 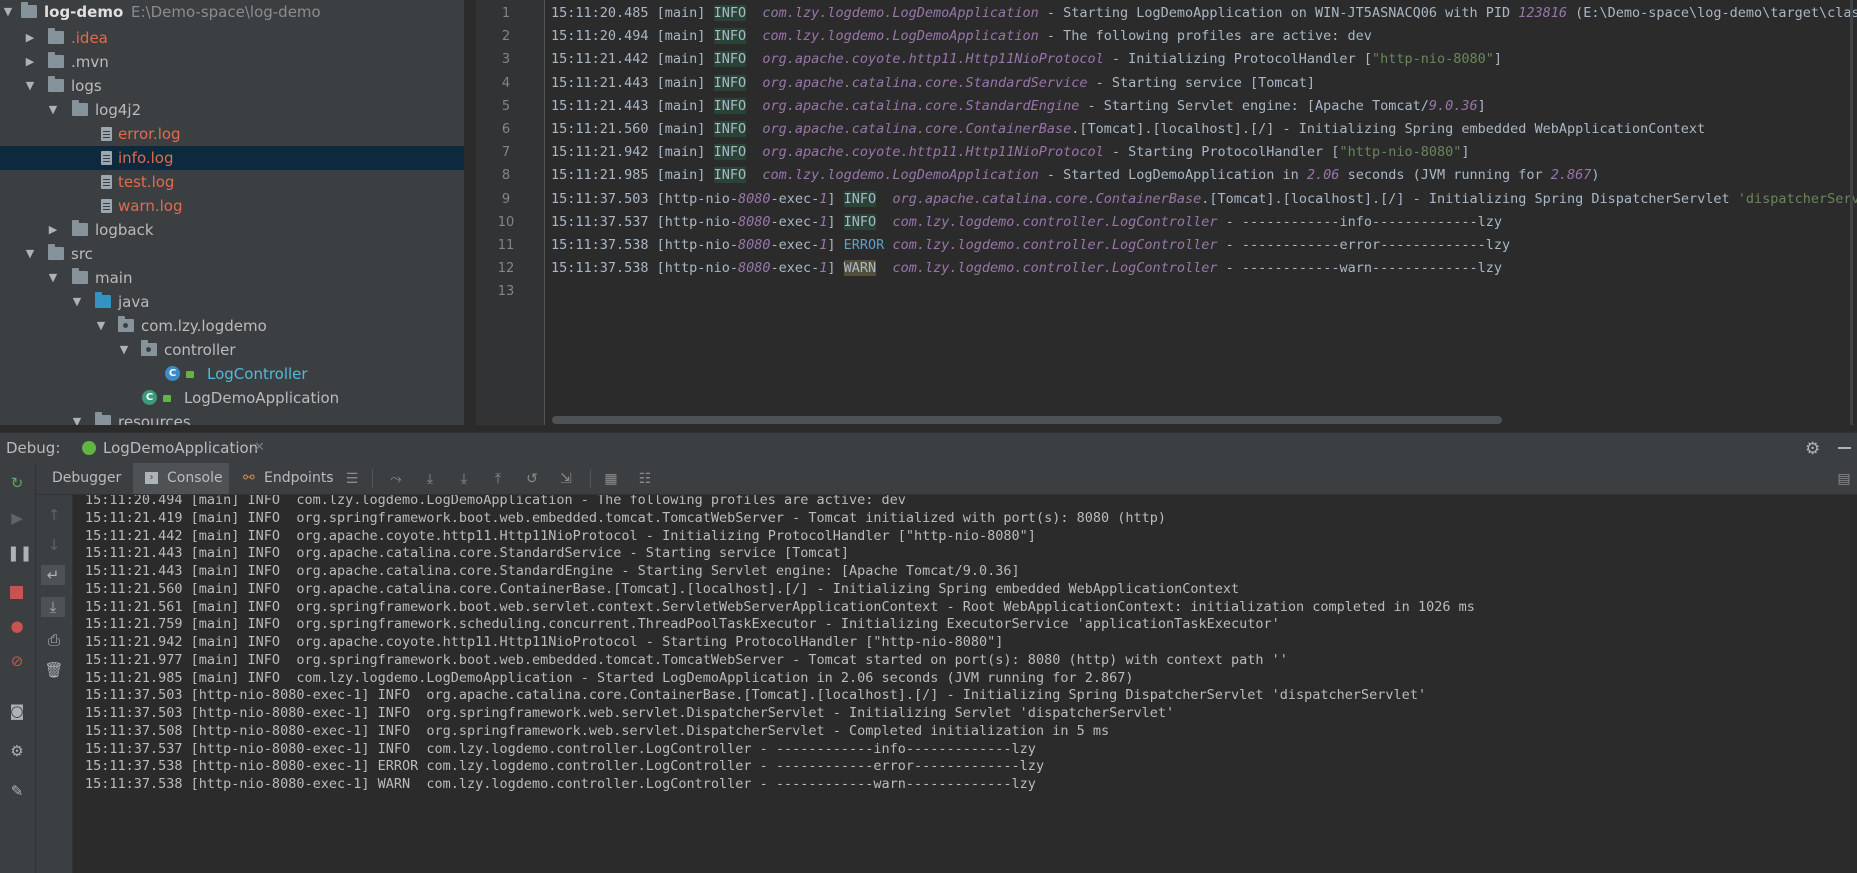 I want to click on camera-icon: ◙, so click(x=17, y=711).